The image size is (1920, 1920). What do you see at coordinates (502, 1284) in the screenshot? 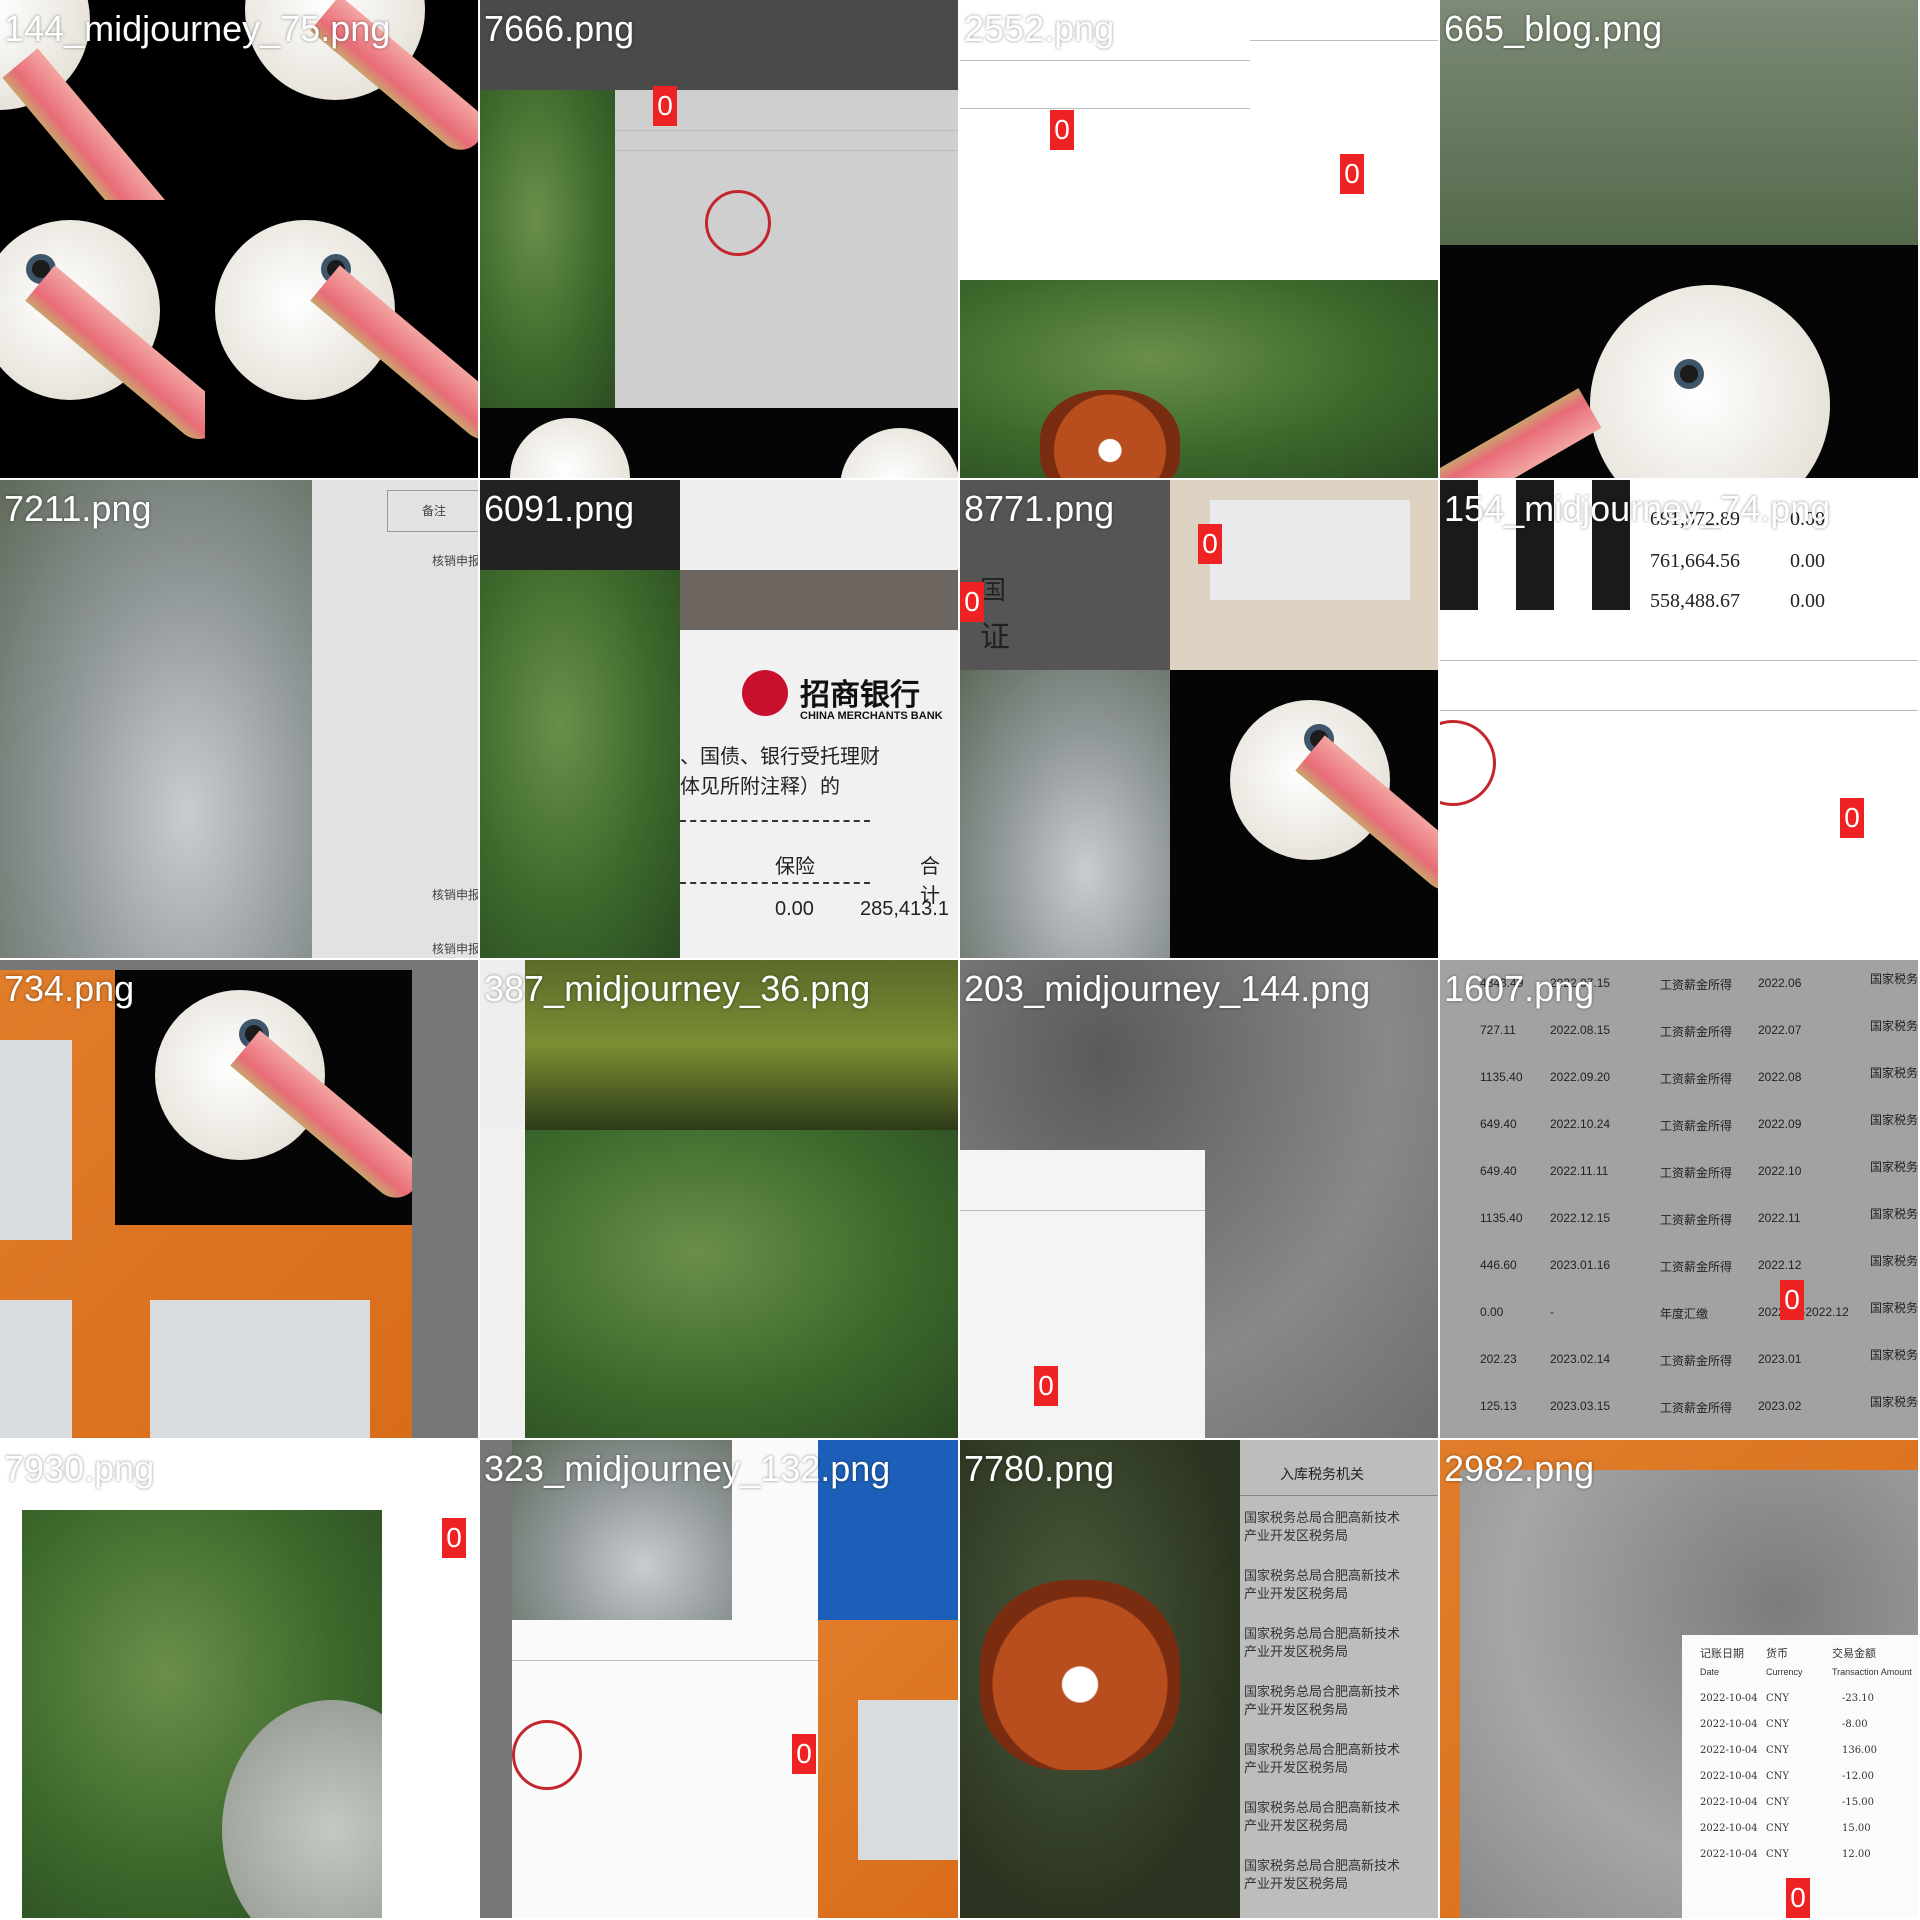
I see `document-sliver` at bounding box center [502, 1284].